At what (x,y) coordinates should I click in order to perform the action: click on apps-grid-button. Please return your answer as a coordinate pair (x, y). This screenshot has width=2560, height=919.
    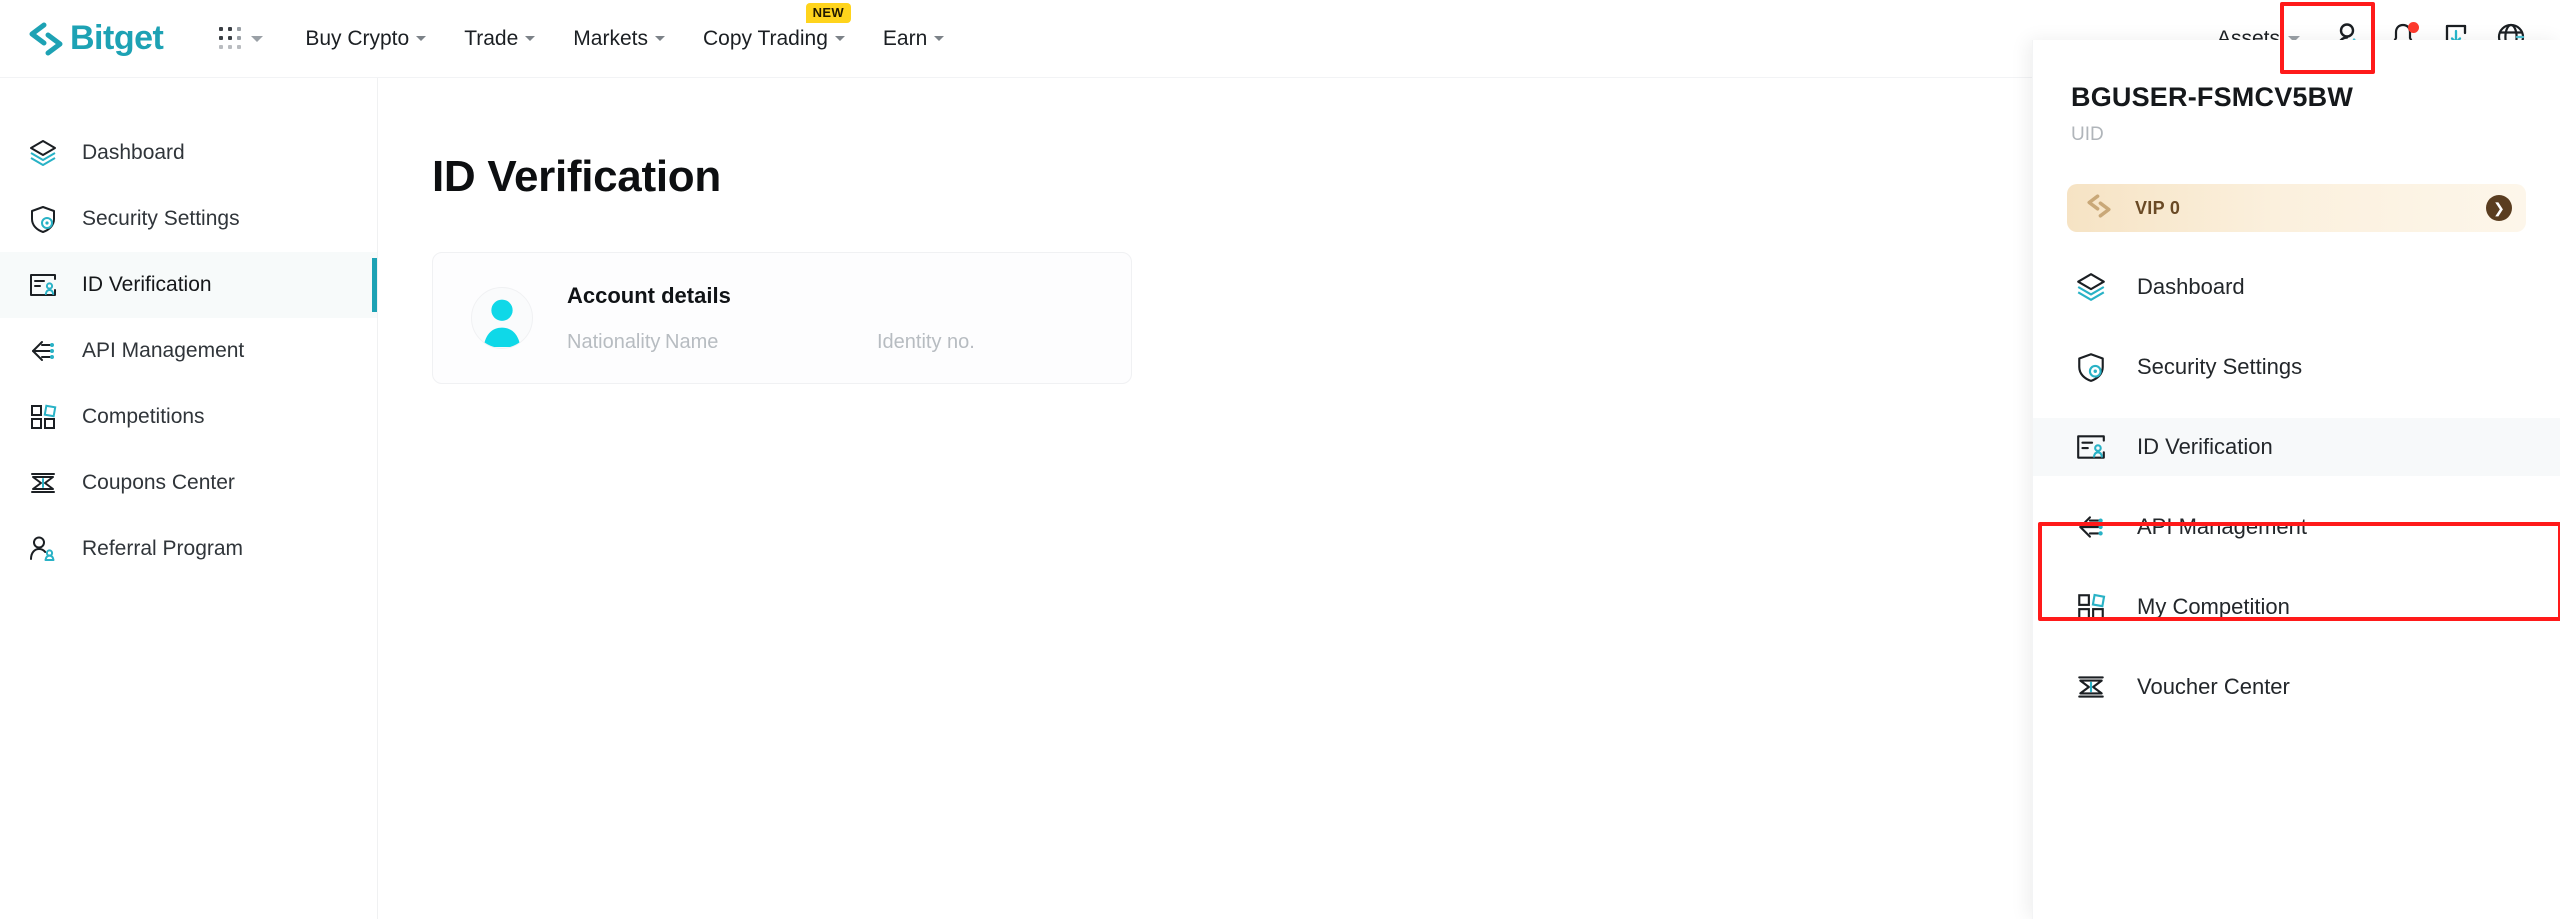
    Looking at the image, I should click on (241, 38).